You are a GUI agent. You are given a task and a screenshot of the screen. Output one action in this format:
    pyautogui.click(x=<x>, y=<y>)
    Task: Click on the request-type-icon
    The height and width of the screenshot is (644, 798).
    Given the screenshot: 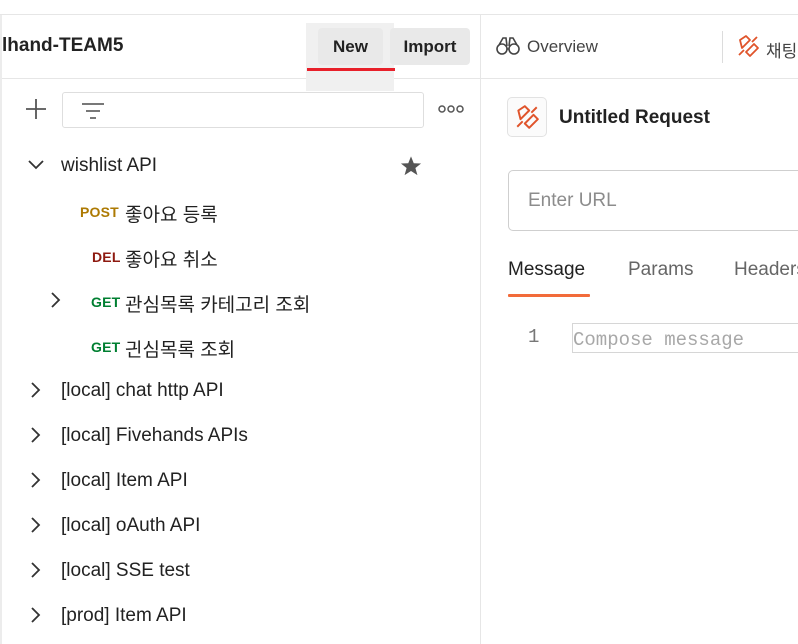 What is the action you would take?
    pyautogui.click(x=527, y=117)
    